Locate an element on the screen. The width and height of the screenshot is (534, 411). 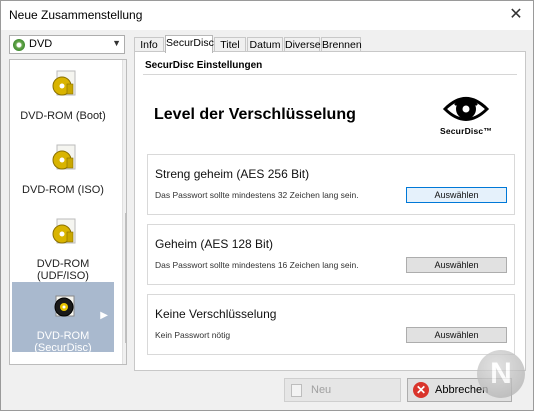
list-item-dvd-rom-iso: DVD-ROM (ISO) is located at coordinates (63, 177).